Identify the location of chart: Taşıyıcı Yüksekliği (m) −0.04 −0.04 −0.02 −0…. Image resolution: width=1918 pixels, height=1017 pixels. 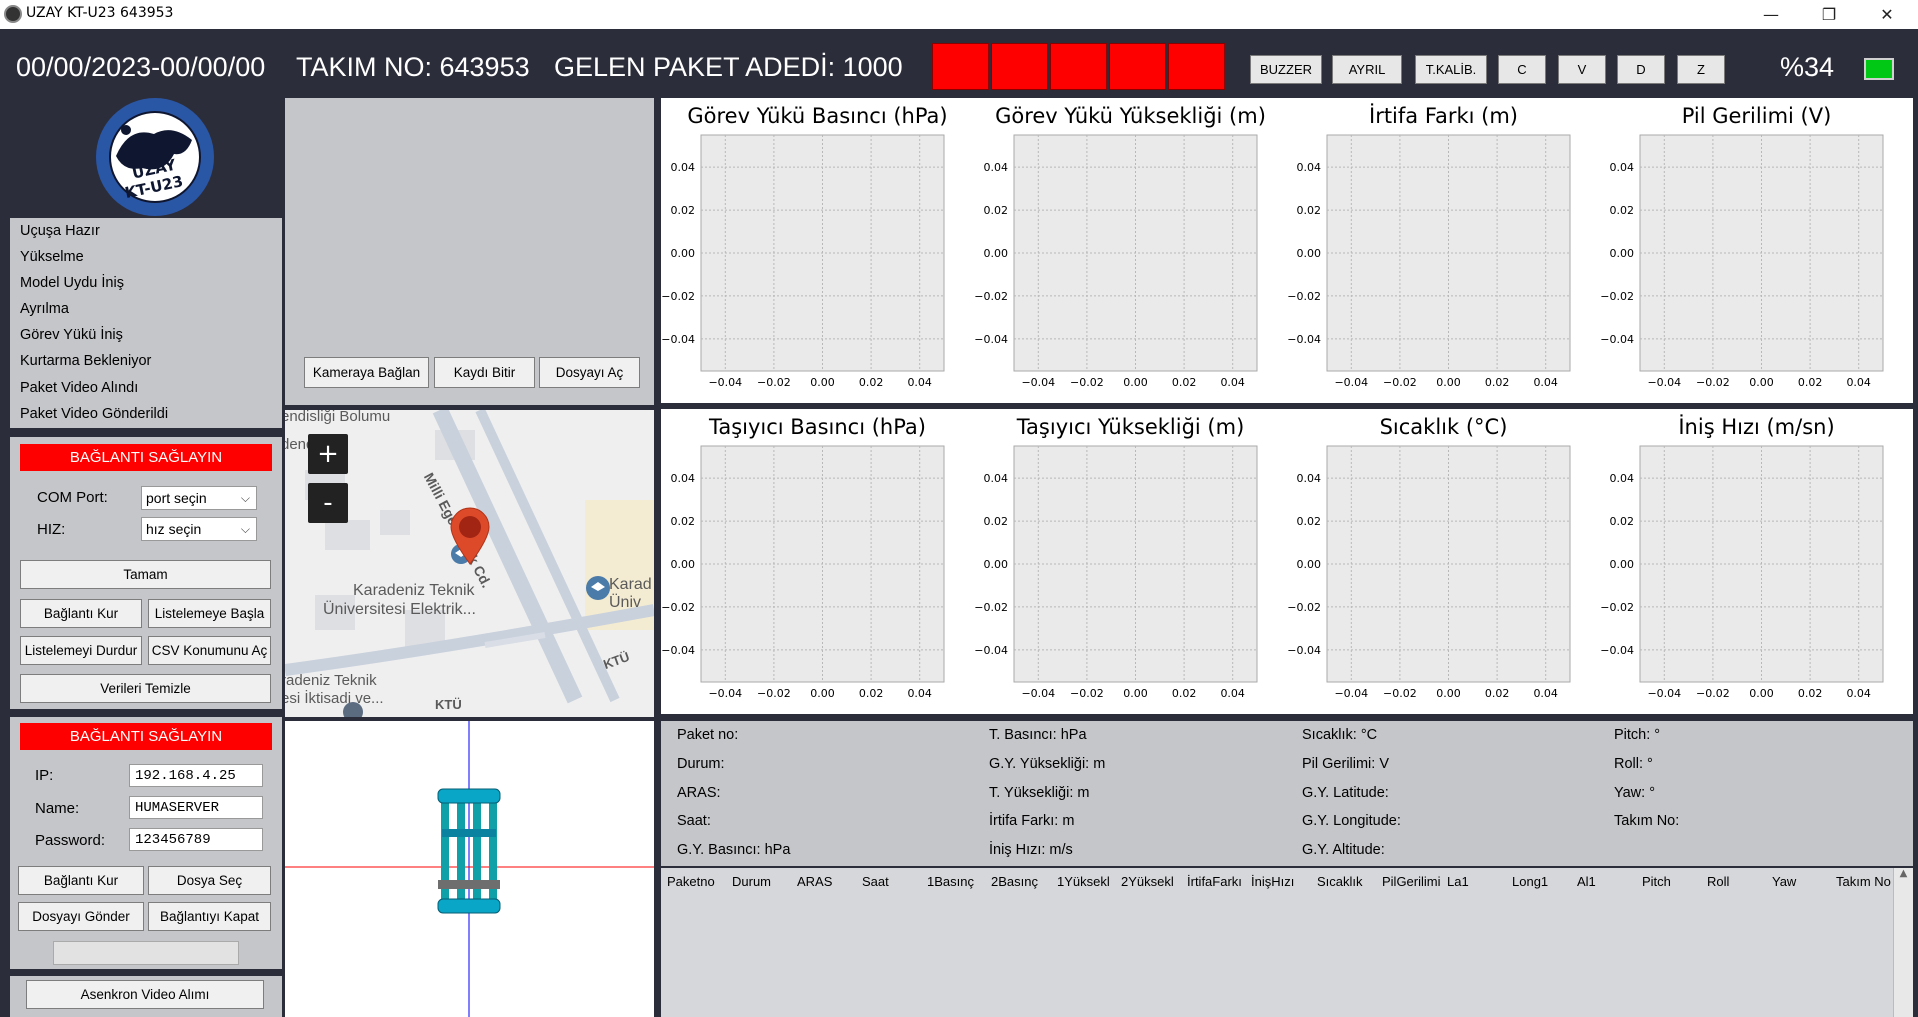
(1130, 561).